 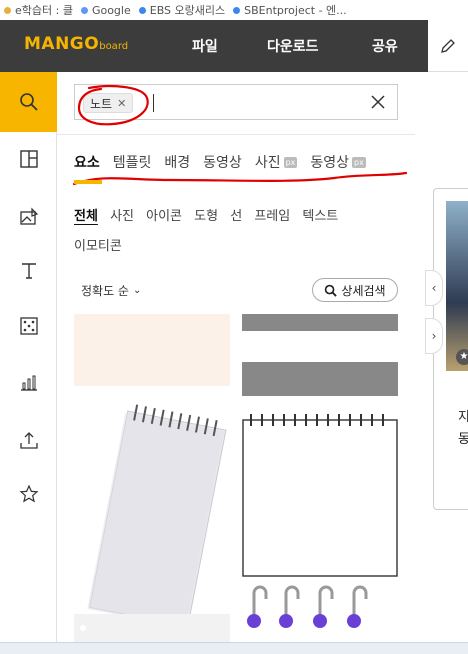 What do you see at coordinates (98, 247) in the screenshot?
I see `subtab-emoticon: 이모티콘` at bounding box center [98, 247].